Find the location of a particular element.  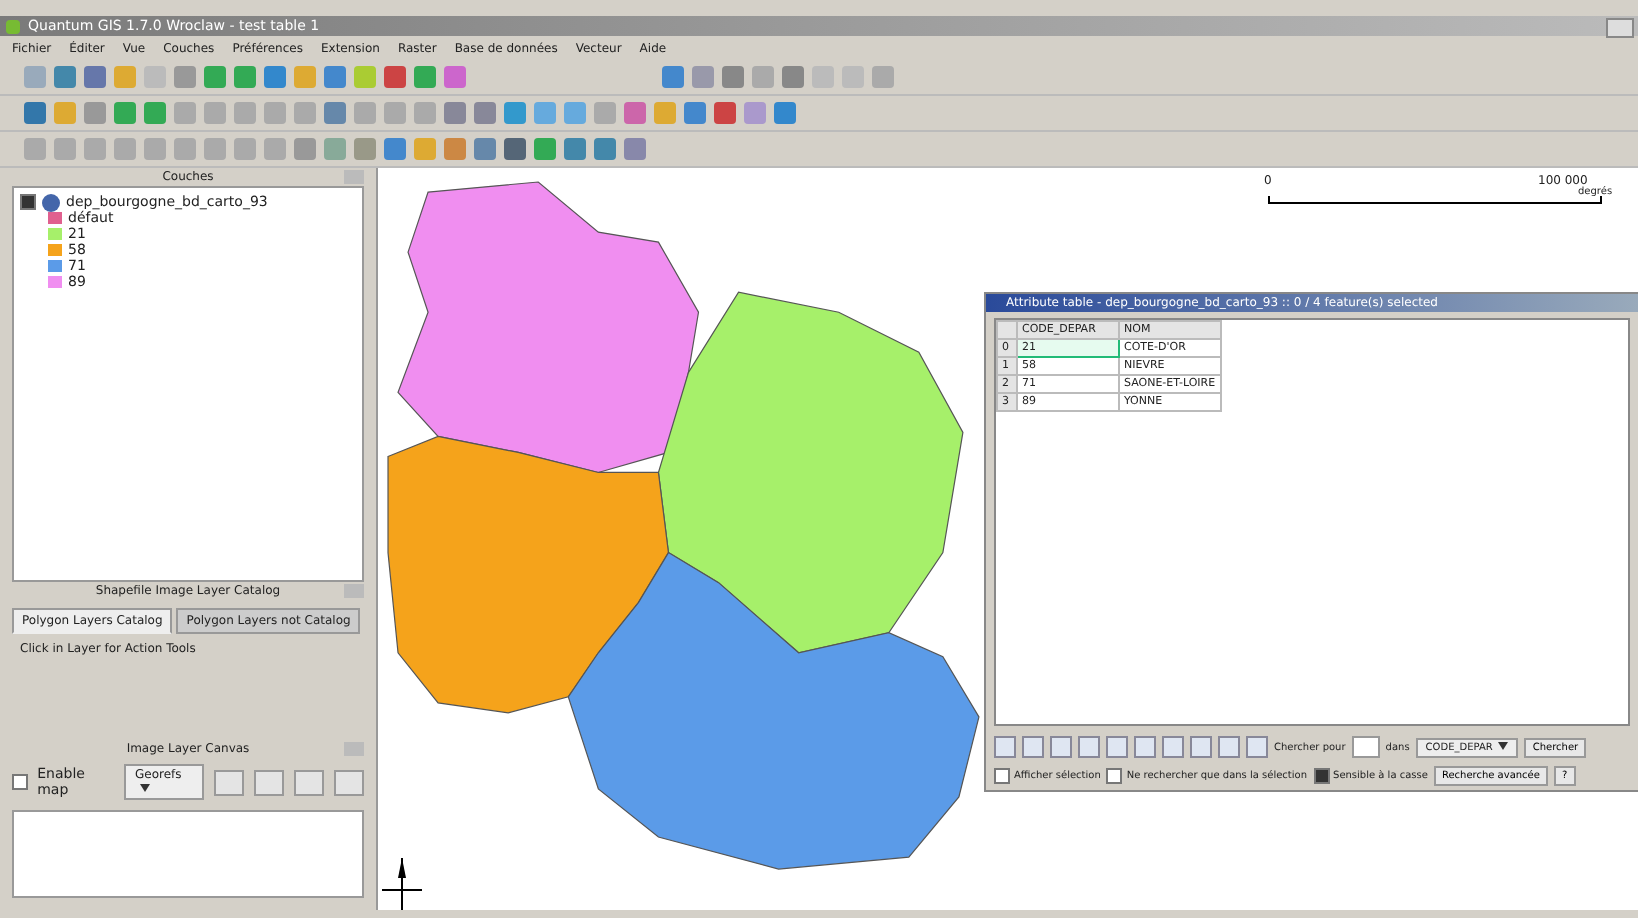

search-field is located at coordinates (1365, 747).